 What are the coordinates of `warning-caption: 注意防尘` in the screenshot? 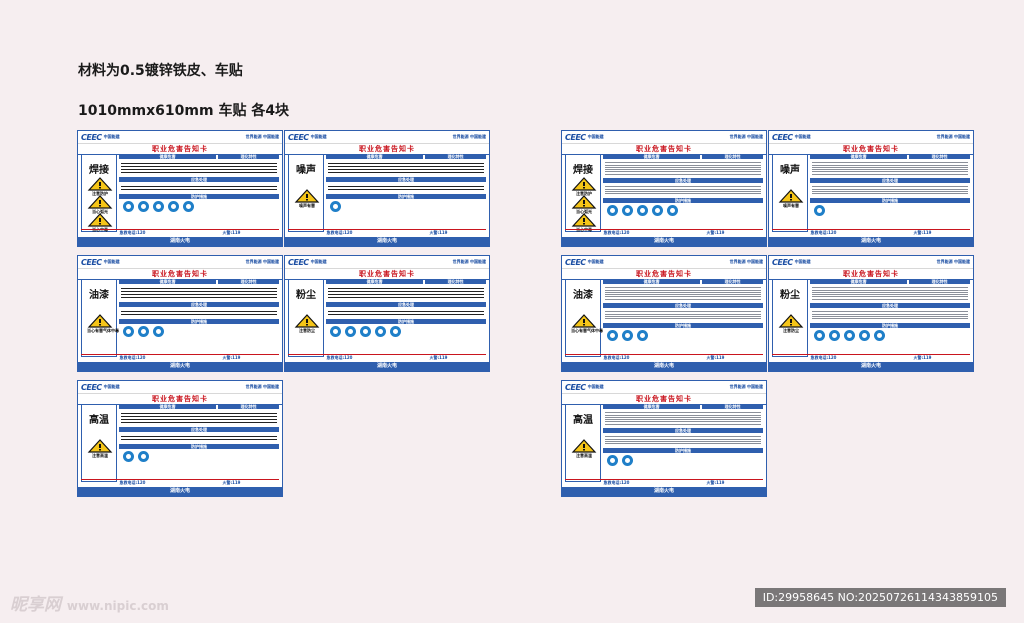 It's located at (791, 330).